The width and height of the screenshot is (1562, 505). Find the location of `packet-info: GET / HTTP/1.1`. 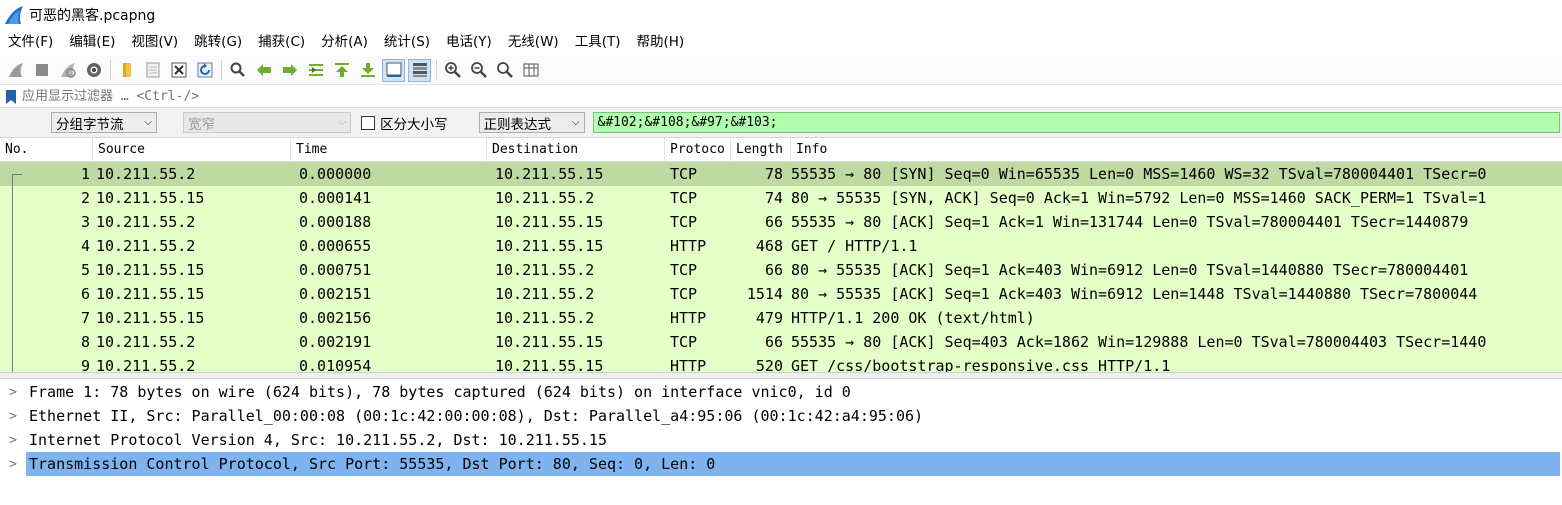

packet-info: GET / HTTP/1.1 is located at coordinates (854, 246).